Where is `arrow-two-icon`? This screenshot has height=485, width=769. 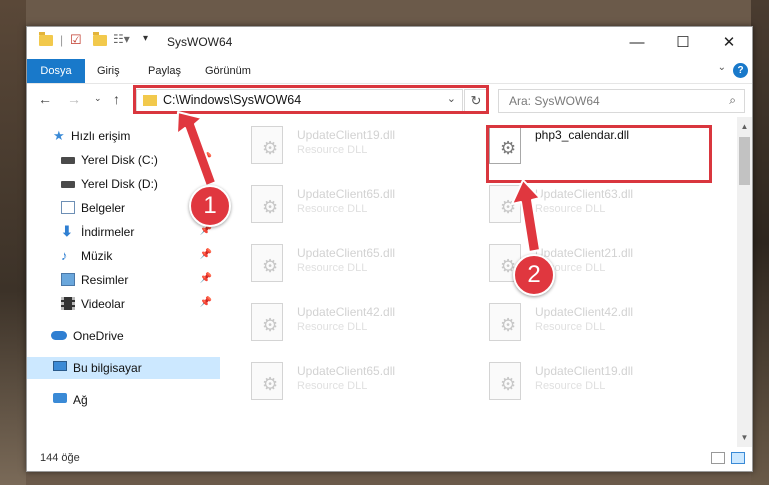 arrow-two-icon is located at coordinates (526, 216).